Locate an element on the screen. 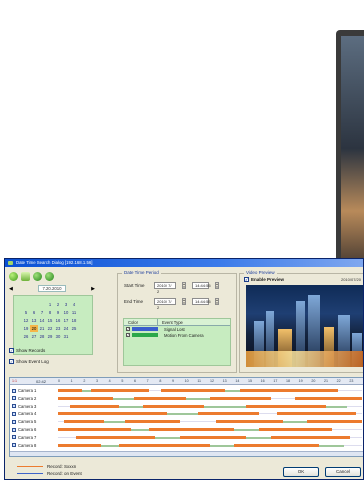 The image size is (364, 488). calendar-day: 15 is located at coordinates (50, 320).